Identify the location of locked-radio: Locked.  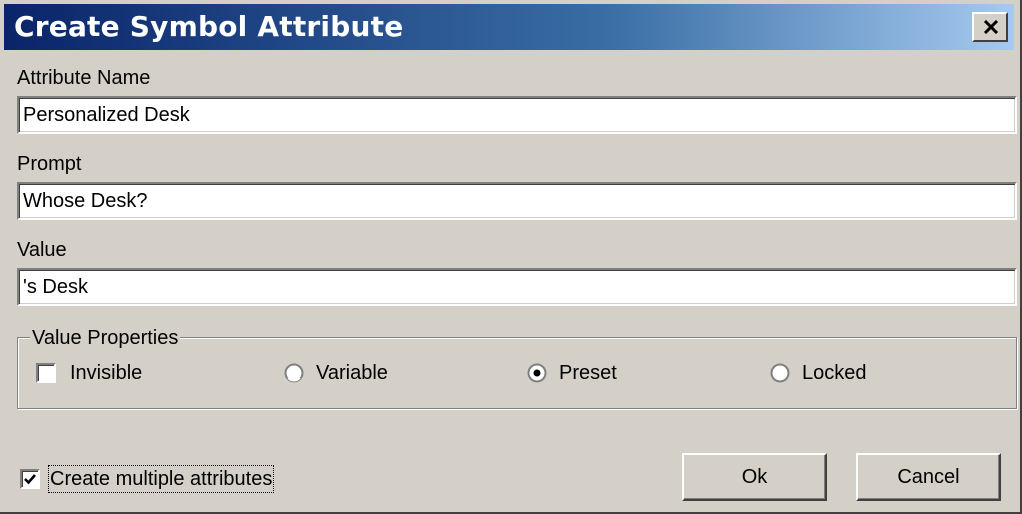
(818, 373).